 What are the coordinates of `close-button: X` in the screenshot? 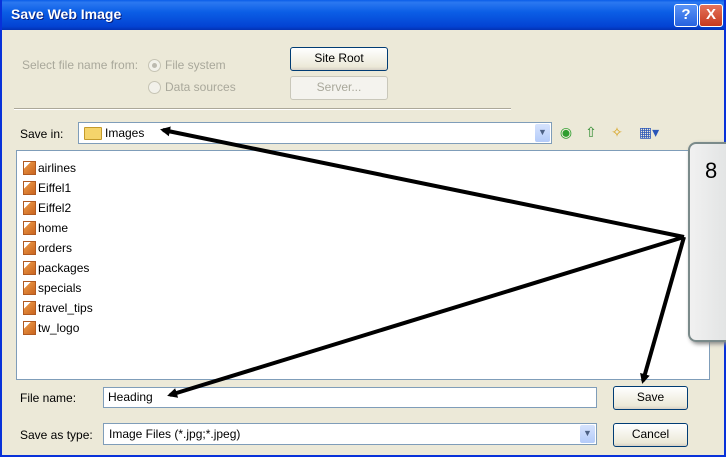 It's located at (711, 15).